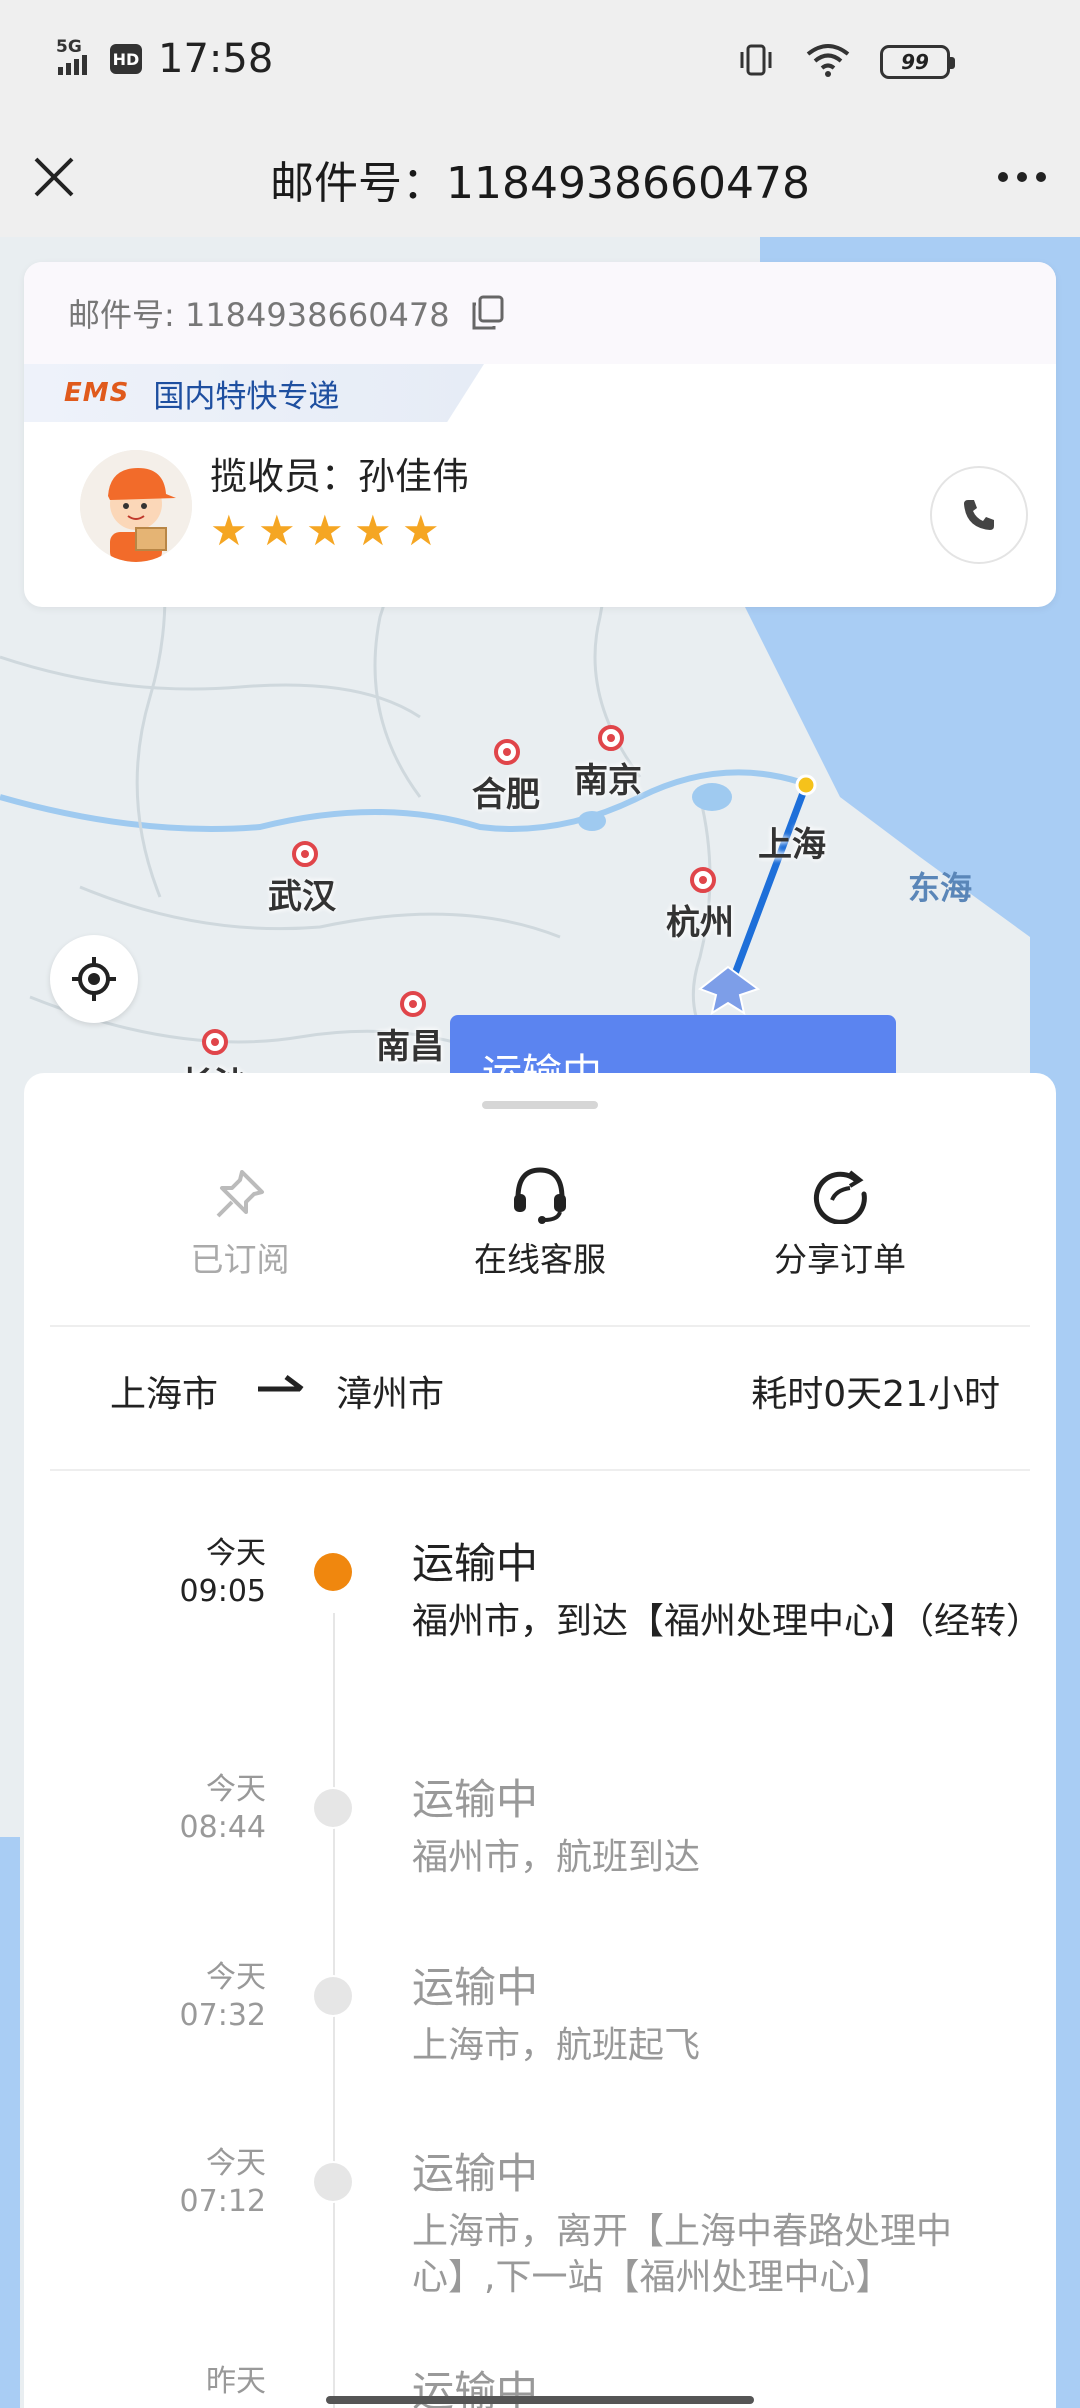 Image resolution: width=1080 pixels, height=2408 pixels. Describe the element at coordinates (69, 47) in the screenshot. I see `network-type: 5G` at that location.